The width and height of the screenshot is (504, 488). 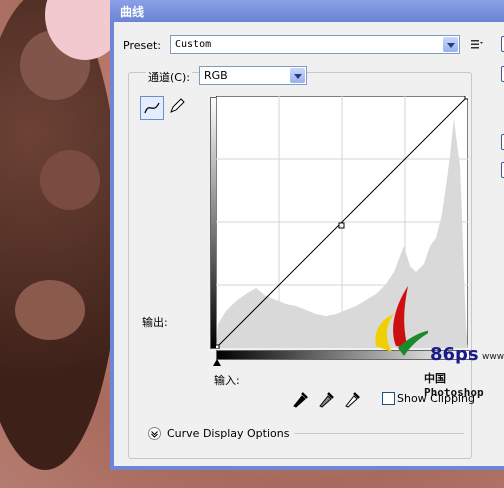 I want to click on gray-eyedropper-icon, so click(x=326, y=399).